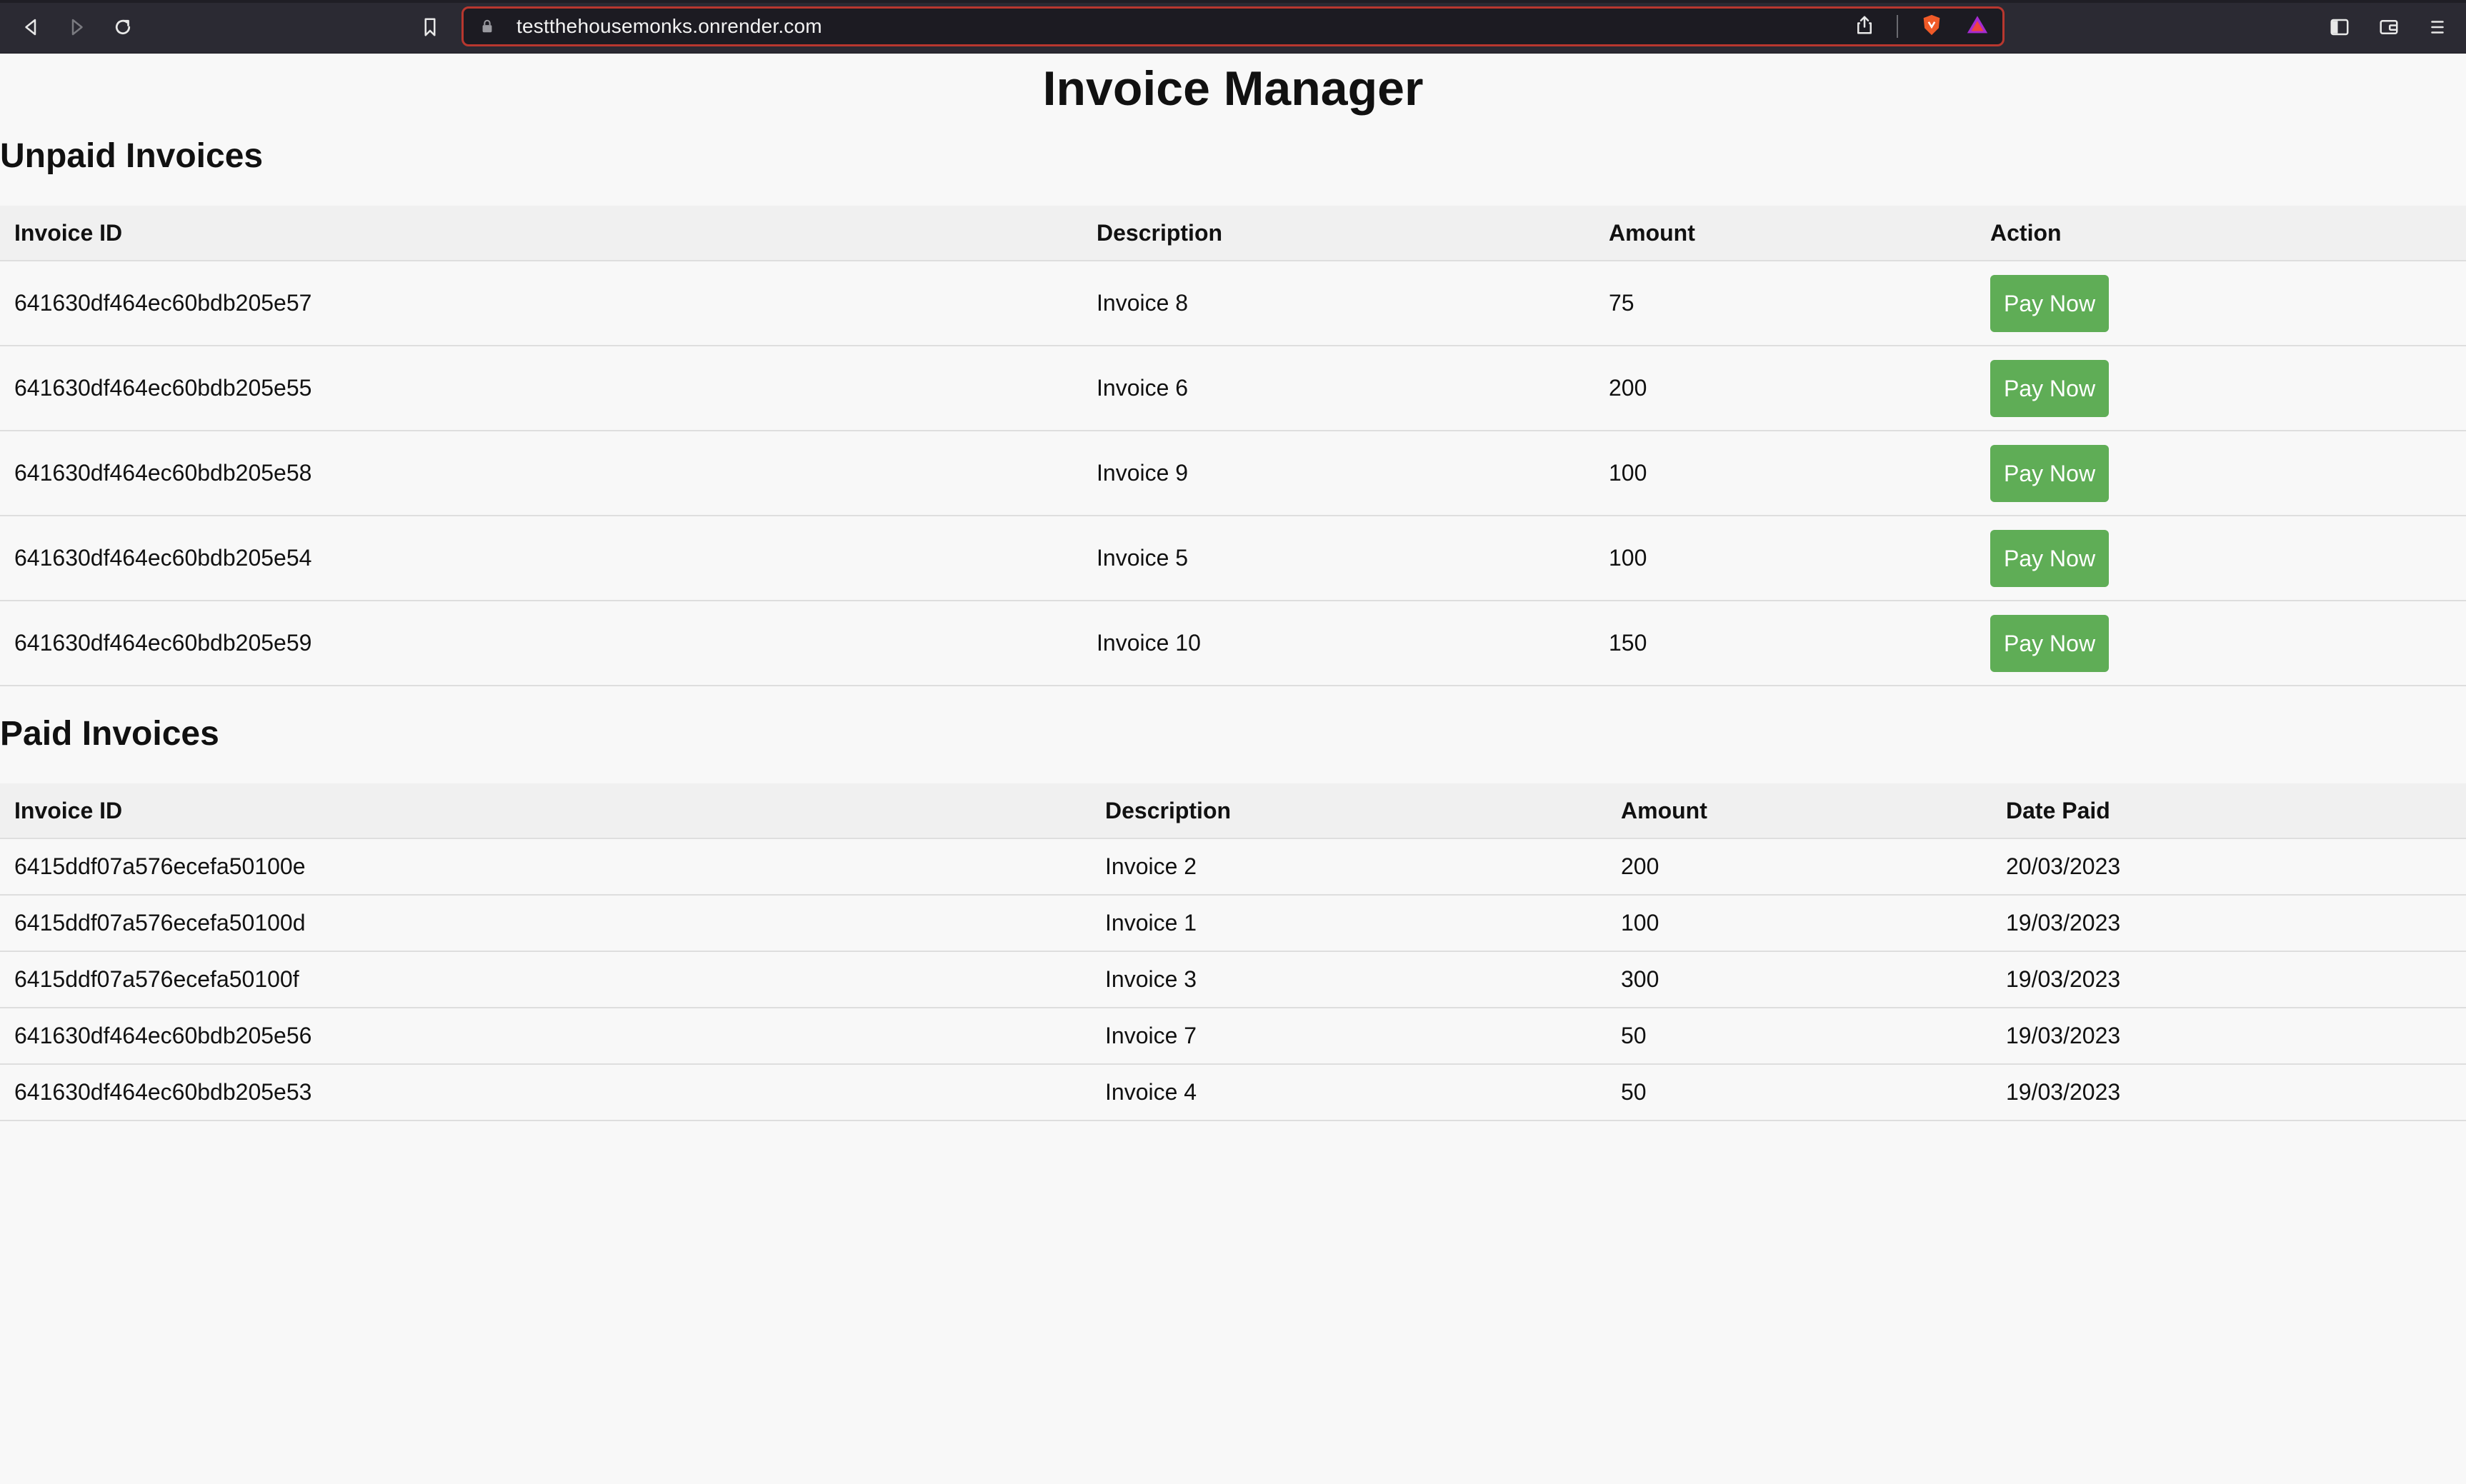 This screenshot has height=1484, width=2466. What do you see at coordinates (2437, 27) in the screenshot?
I see `menu-icon` at bounding box center [2437, 27].